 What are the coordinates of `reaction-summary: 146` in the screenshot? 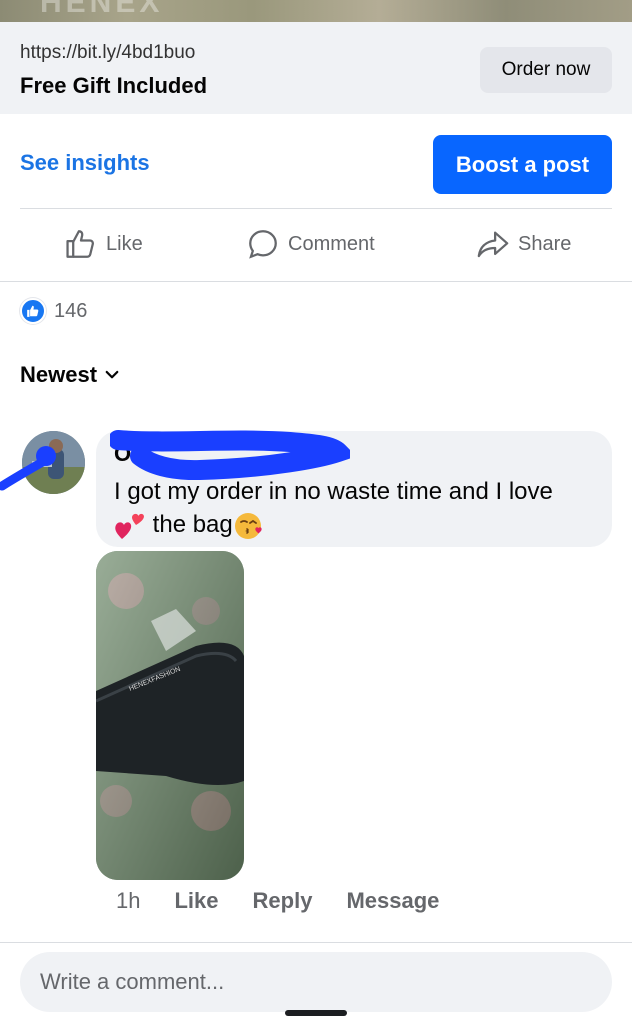 It's located at (53, 311).